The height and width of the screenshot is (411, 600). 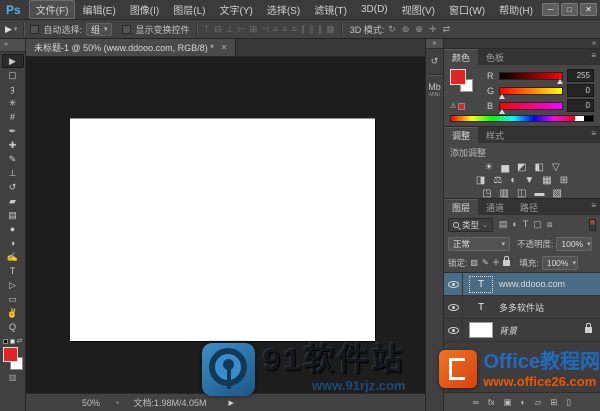 What do you see at coordinates (574, 243) in the screenshot?
I see `opacity-dropdown: 100% ▾` at bounding box center [574, 243].